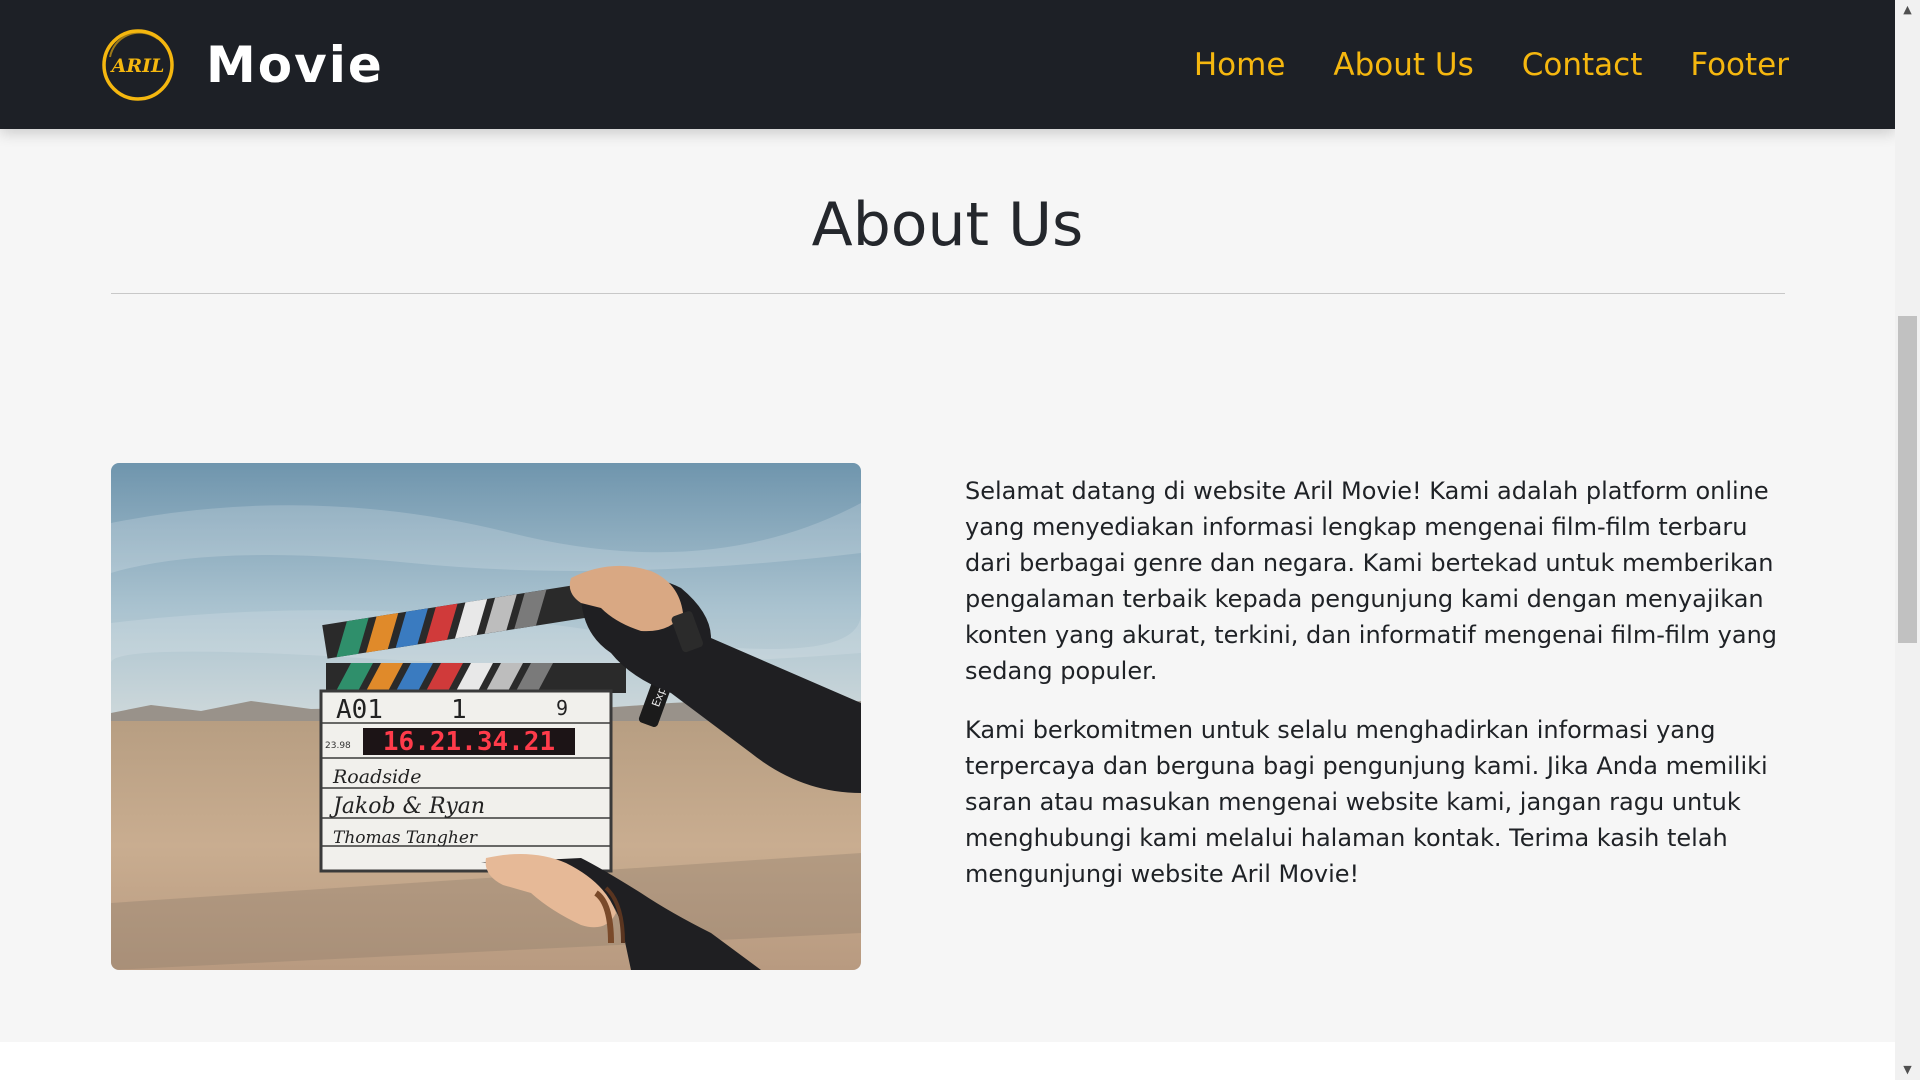 The width and height of the screenshot is (1920, 1080). Describe the element at coordinates (947, 64) in the screenshot. I see `navbar: ARIL Movie Home About Us Contact Footer` at that location.